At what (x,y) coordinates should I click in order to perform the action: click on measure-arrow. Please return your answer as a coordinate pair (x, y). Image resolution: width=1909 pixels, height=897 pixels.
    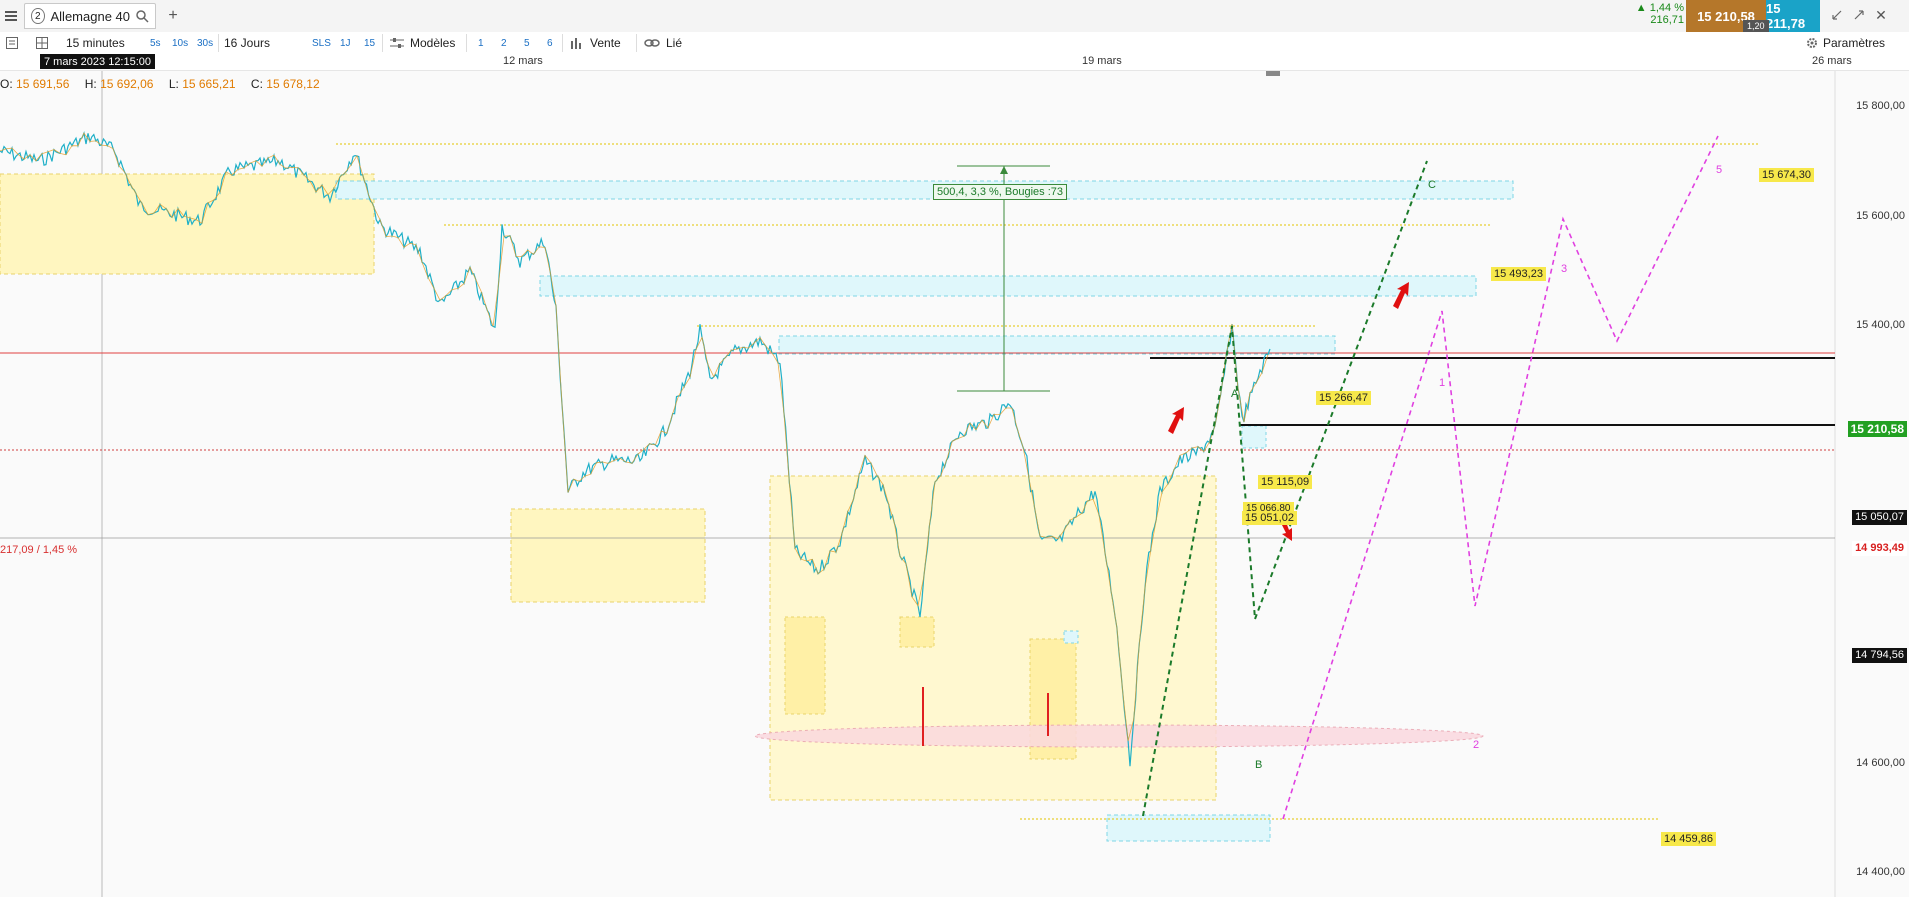
    Looking at the image, I should click on (1004, 170).